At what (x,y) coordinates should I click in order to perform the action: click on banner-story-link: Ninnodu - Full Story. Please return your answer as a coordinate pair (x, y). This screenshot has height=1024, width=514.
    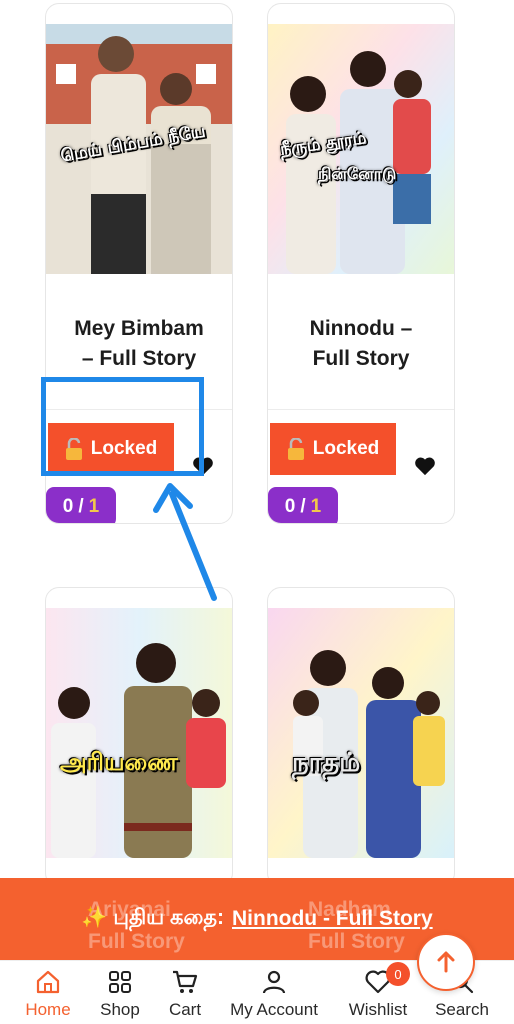
    Looking at the image, I should click on (332, 919).